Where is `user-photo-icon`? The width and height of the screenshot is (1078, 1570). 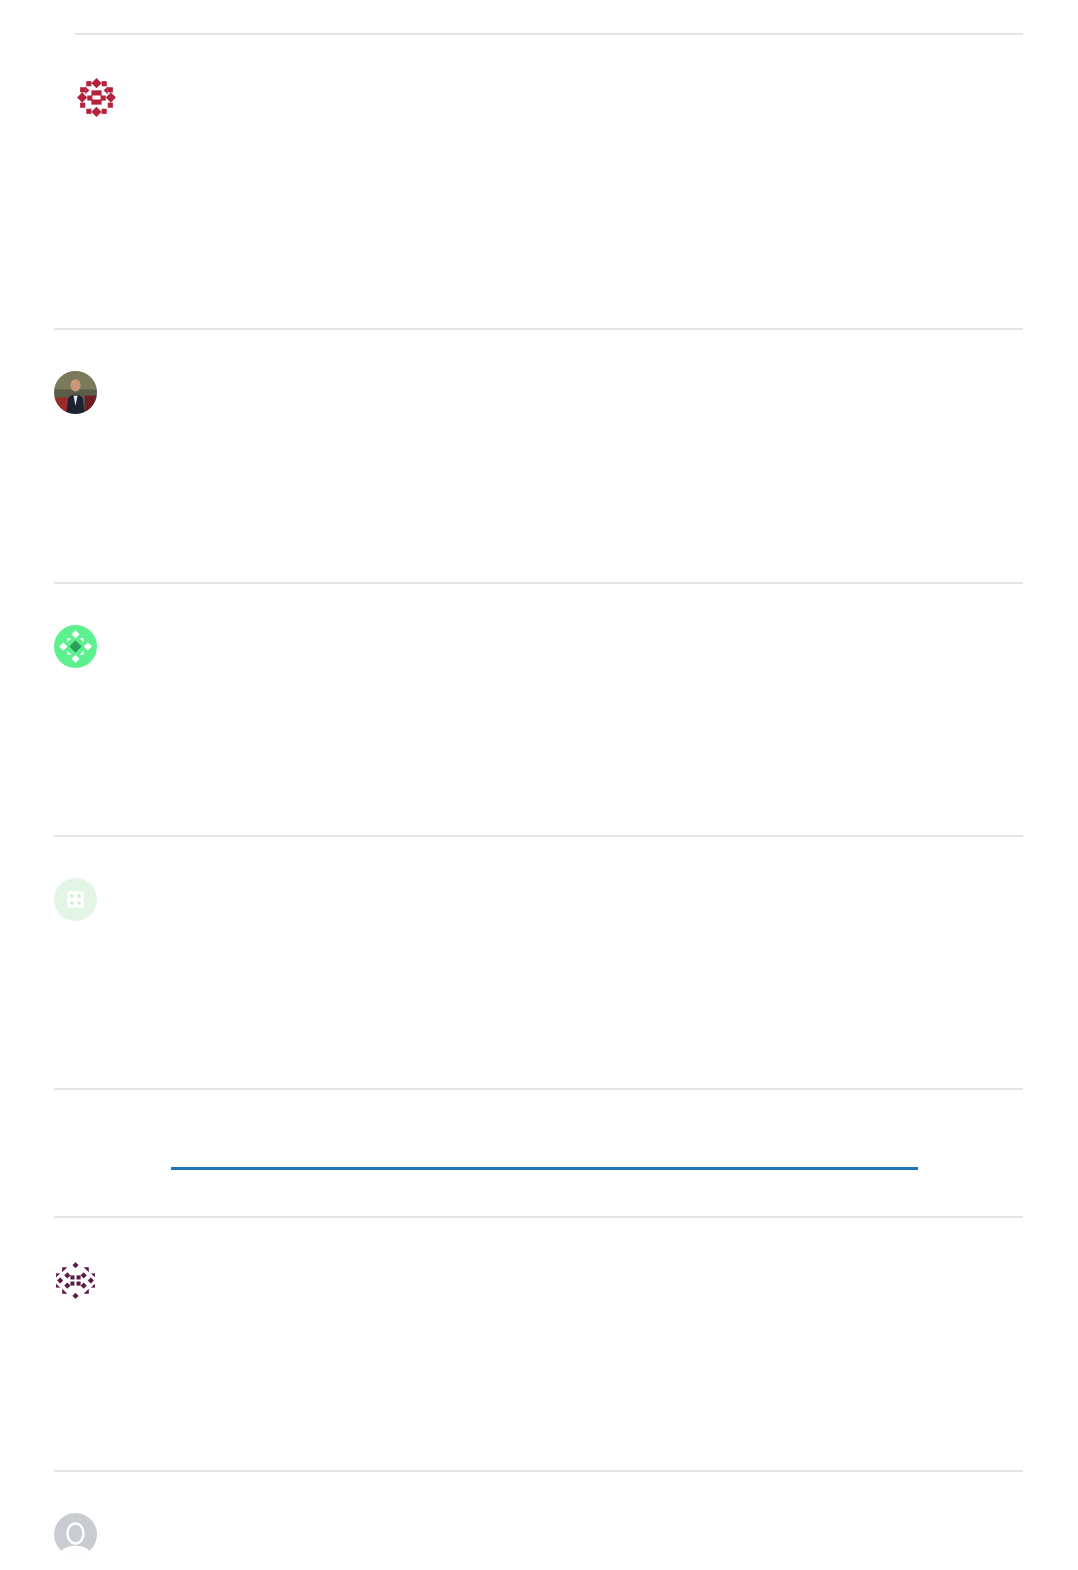
user-photo-icon is located at coordinates (75, 392).